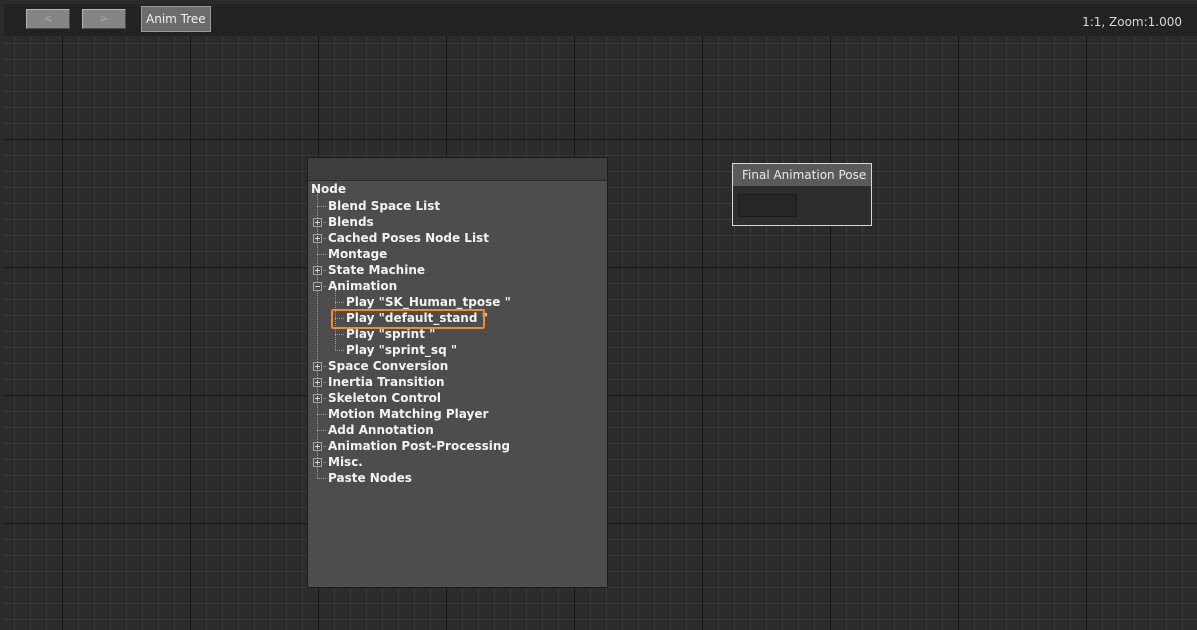  I want to click on editor-toolbar: < > Anim Tree 1:1, Zoom:1.000, so click(600, 20).